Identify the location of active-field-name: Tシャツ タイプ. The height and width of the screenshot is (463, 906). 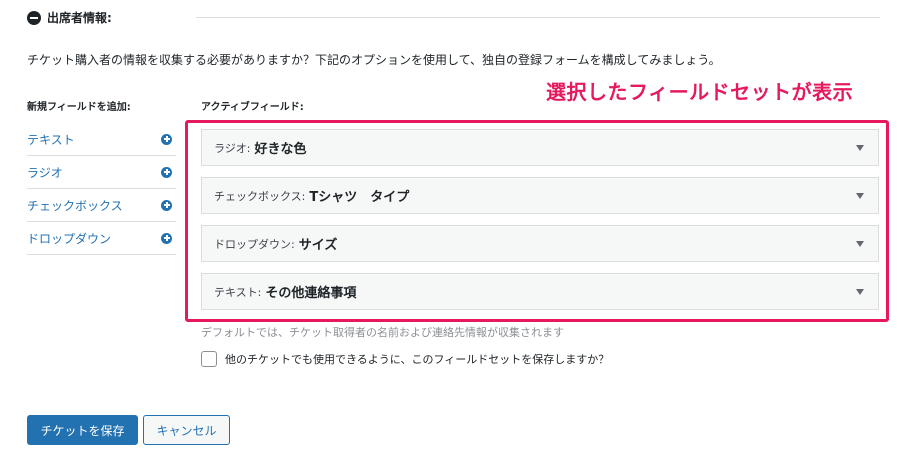
(359, 197).